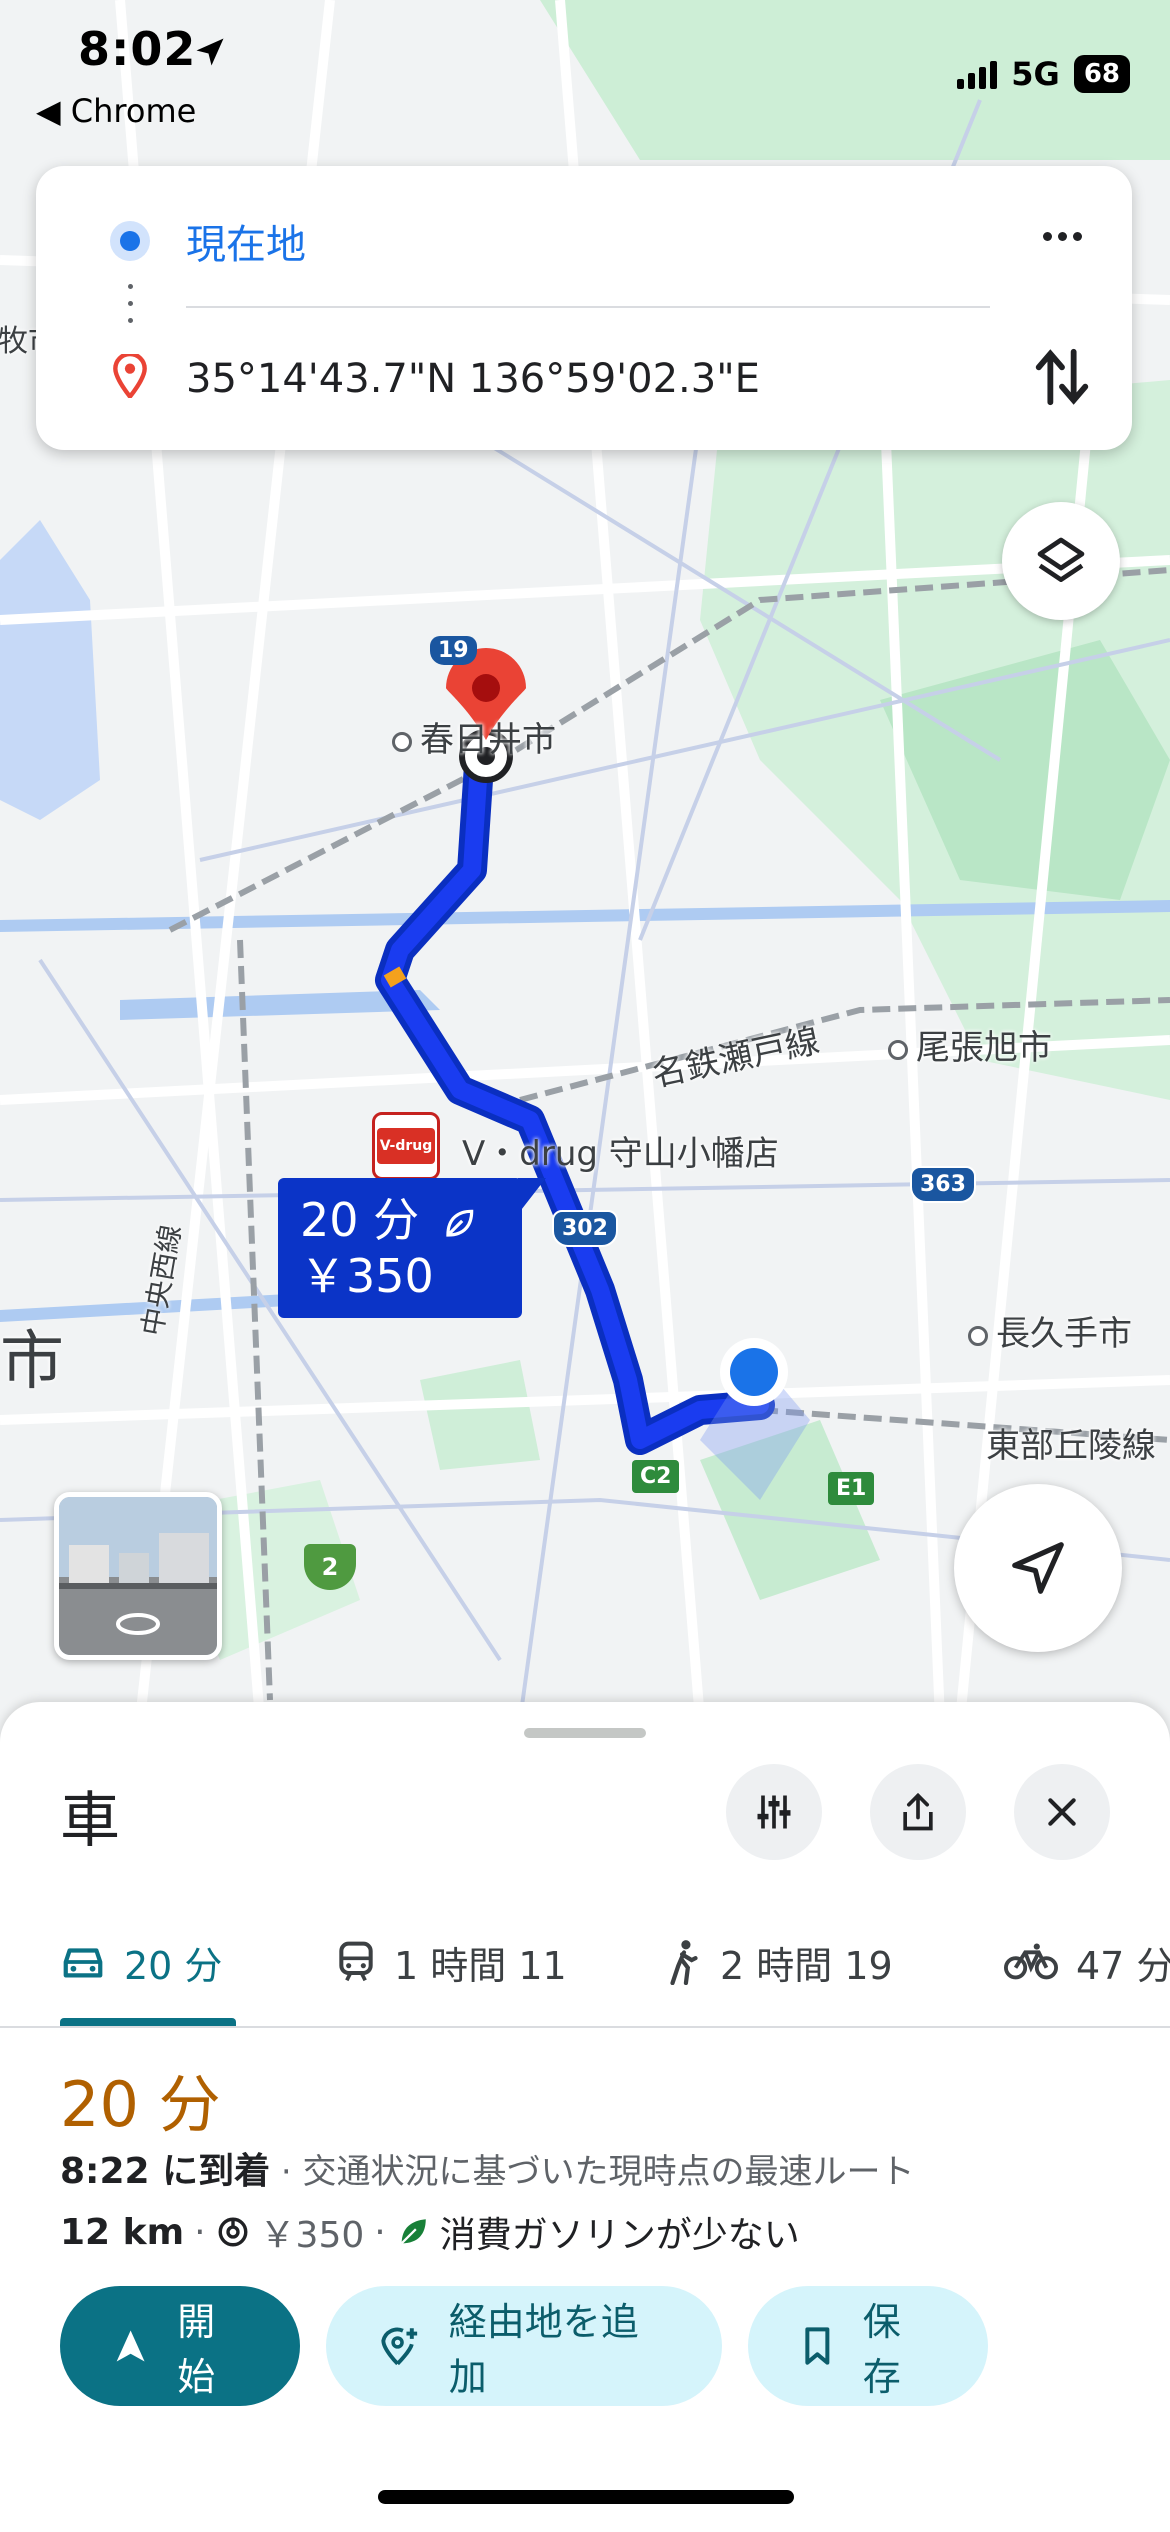 Image resolution: width=1170 pixels, height=2532 pixels. I want to click on origin-dot-icon, so click(130, 241).